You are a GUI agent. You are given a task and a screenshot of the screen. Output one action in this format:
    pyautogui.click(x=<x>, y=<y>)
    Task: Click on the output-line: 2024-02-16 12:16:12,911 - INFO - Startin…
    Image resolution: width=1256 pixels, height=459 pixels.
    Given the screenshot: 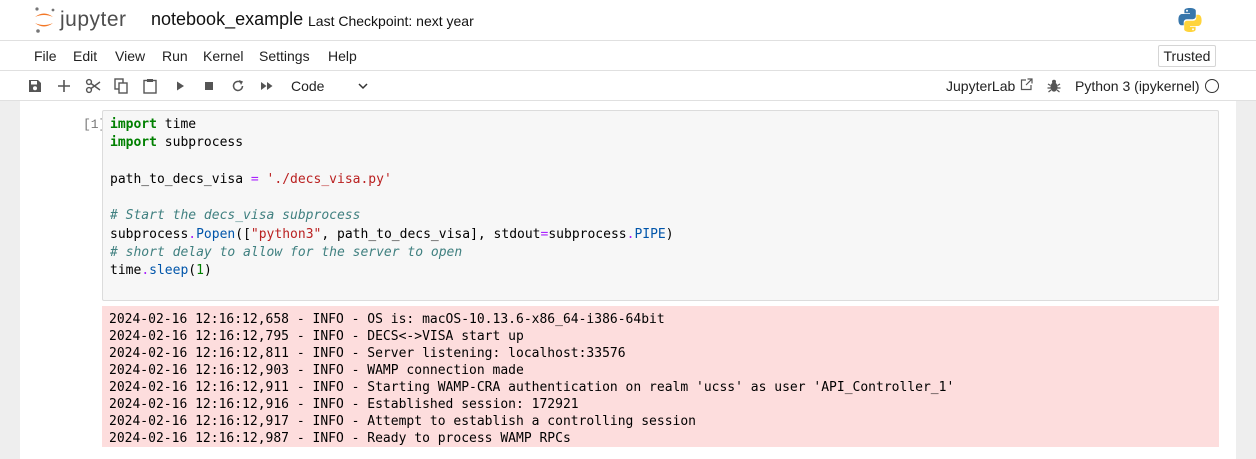 What is the action you would take?
    pyautogui.click(x=532, y=387)
    